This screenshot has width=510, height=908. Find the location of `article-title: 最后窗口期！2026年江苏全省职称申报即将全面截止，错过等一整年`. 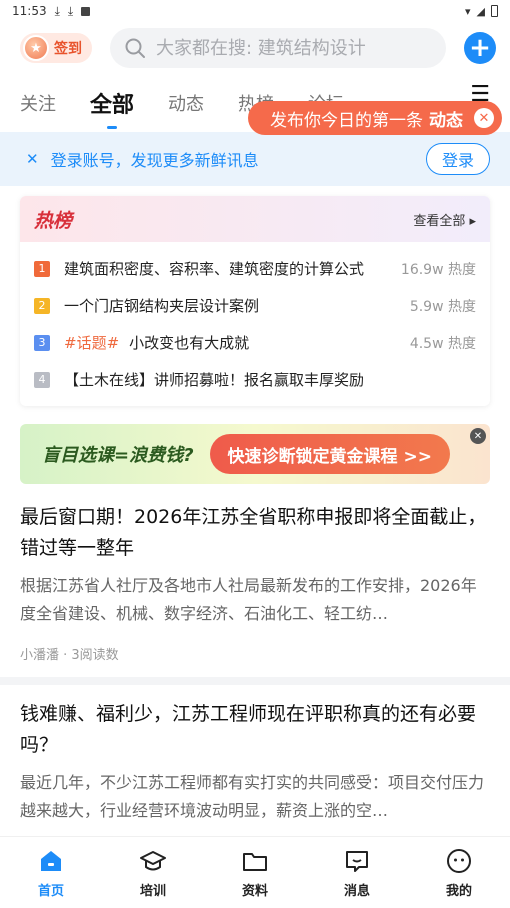

article-title: 最后窗口期！2026年江苏全省职称申报即将全面截止，错过等一整年 is located at coordinates (253, 532).